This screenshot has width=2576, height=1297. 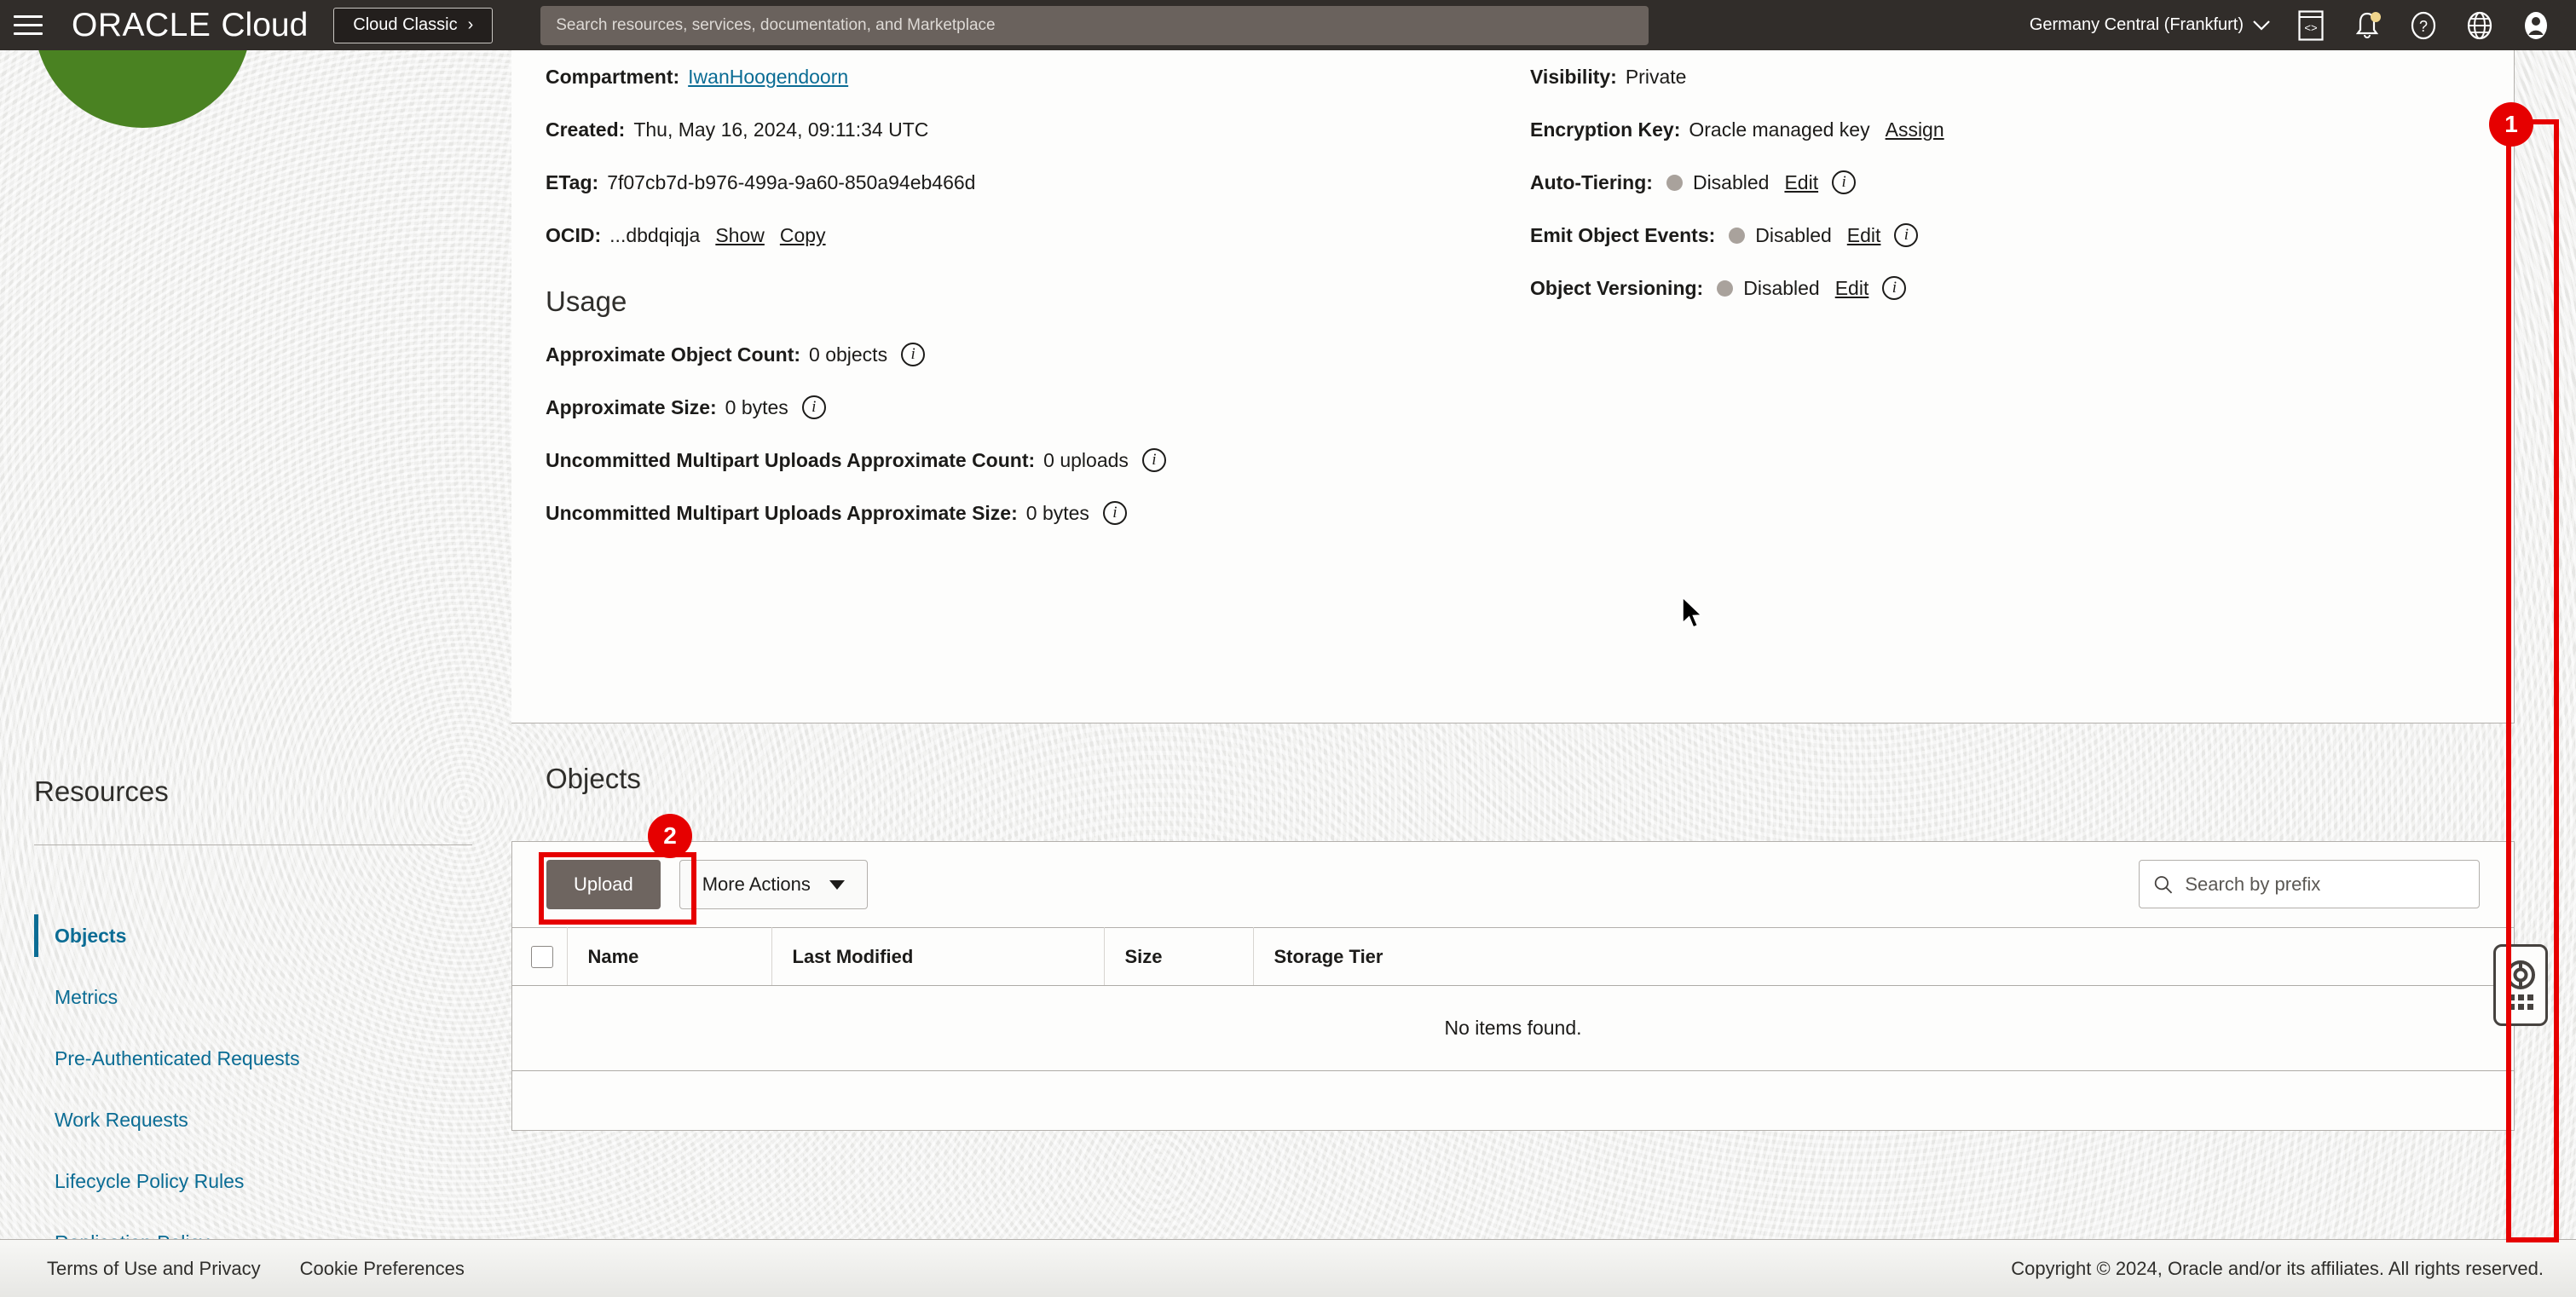 What do you see at coordinates (255, 1181) in the screenshot?
I see `sidebar-item-lifecycle-policy-rules: Lifecycle Policy Rules` at bounding box center [255, 1181].